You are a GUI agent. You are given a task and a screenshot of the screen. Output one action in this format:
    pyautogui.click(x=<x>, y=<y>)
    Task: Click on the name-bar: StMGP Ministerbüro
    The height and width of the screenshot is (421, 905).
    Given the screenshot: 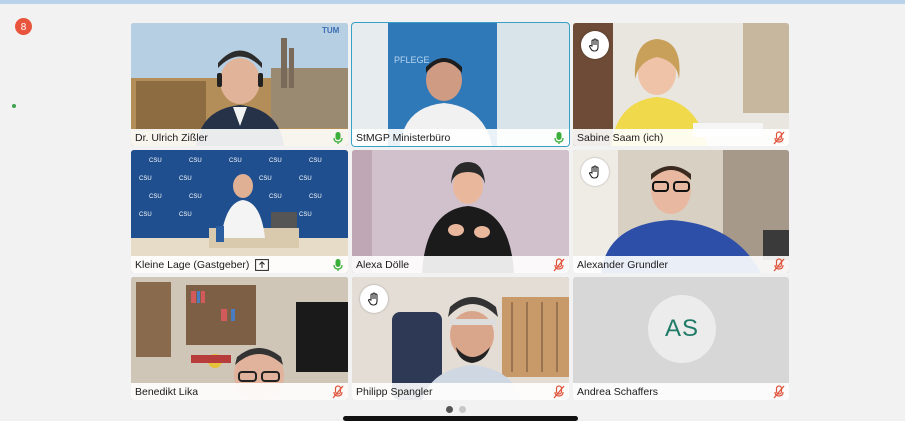 What is the action you would take?
    pyautogui.click(x=460, y=137)
    